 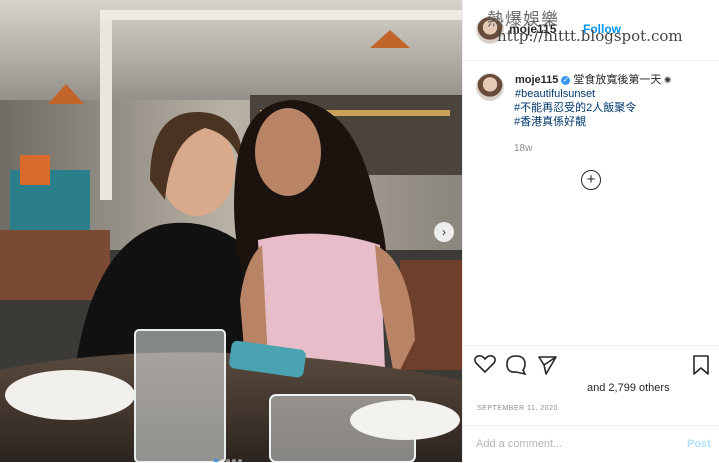 I want to click on hashtag-1: #beautifulsunset, so click(x=611, y=94).